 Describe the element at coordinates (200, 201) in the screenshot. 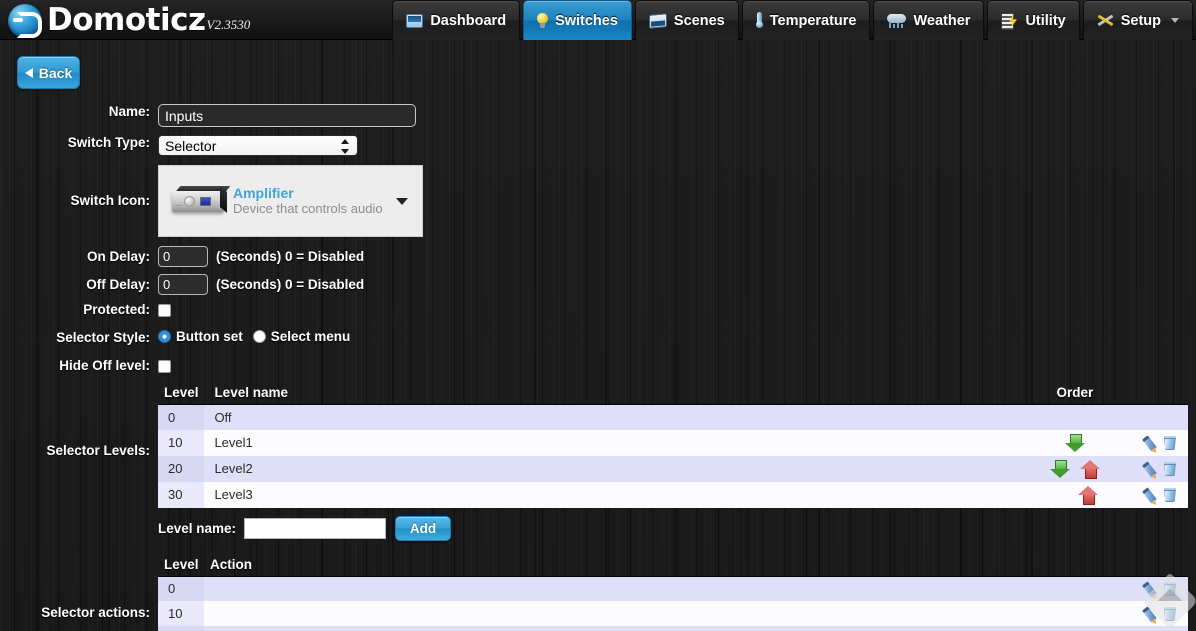

I see `amplifier-icon` at that location.